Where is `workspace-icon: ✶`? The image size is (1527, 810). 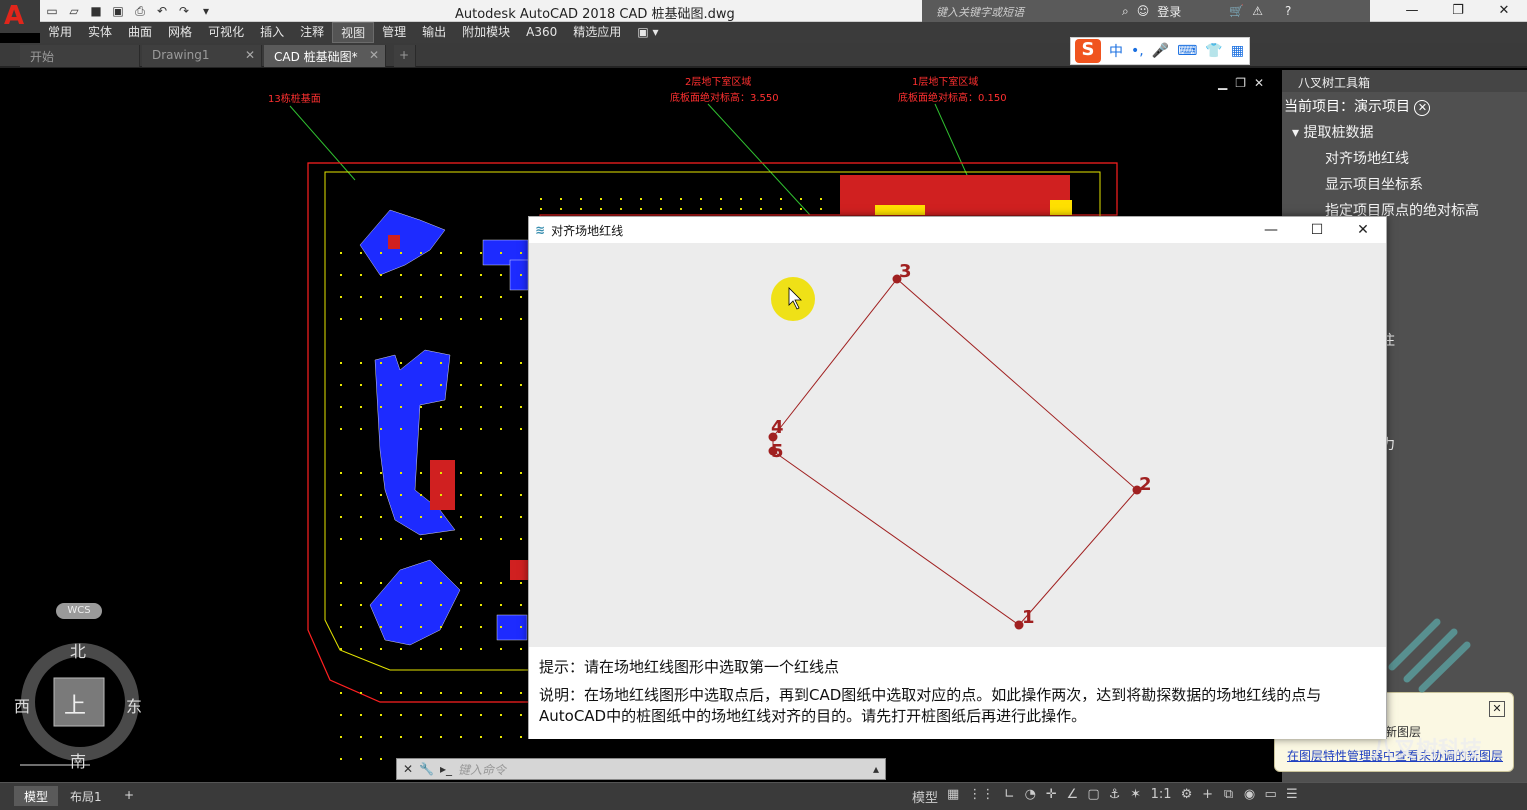
workspace-icon: ✶ is located at coordinates (1136, 796).